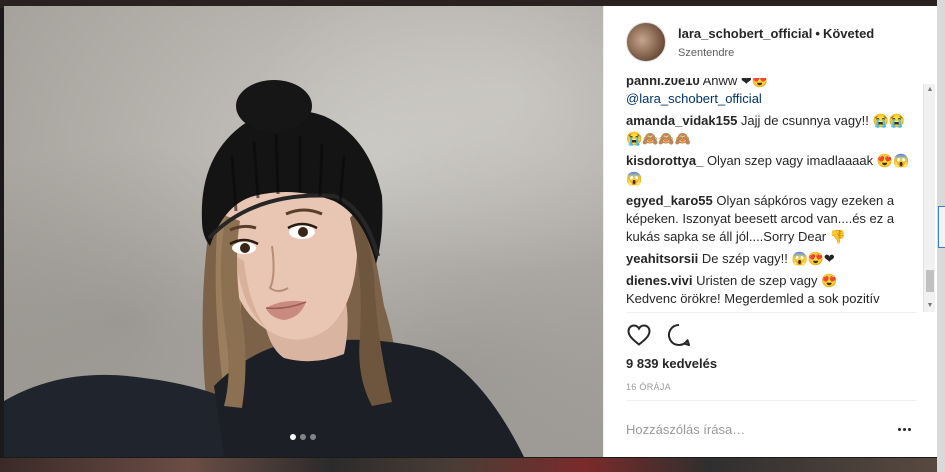 This screenshot has height=472, width=945. Describe the element at coordinates (663, 83) in the screenshot. I see `comment-user: panni.z0e10` at that location.